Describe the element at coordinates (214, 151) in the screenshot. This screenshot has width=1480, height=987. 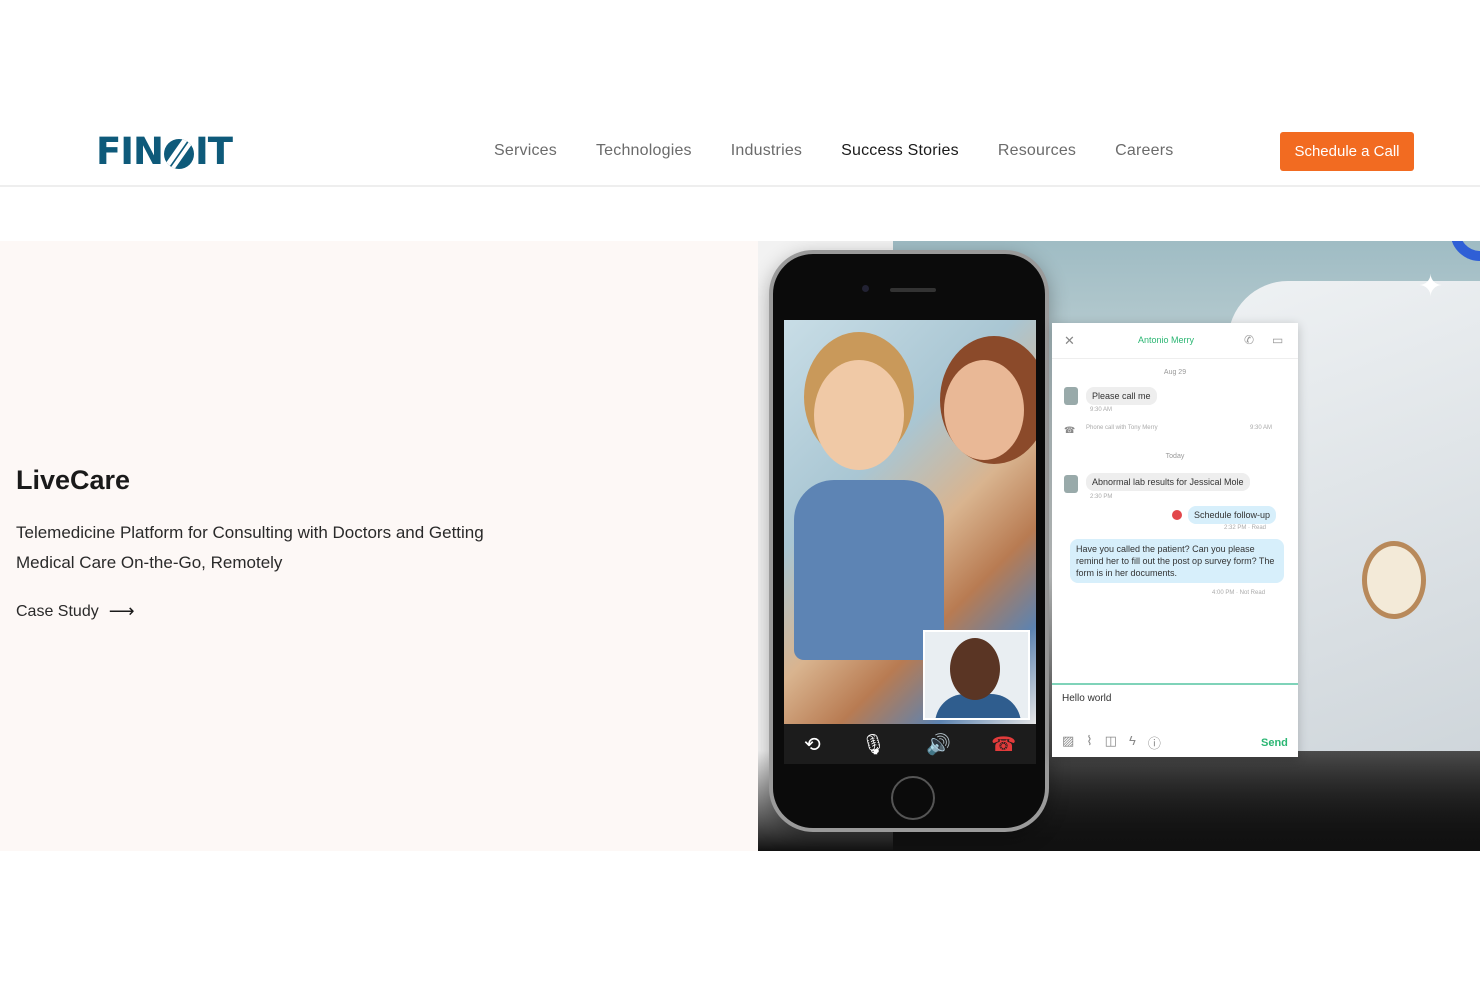
I see `logo-text-end: IT` at that location.